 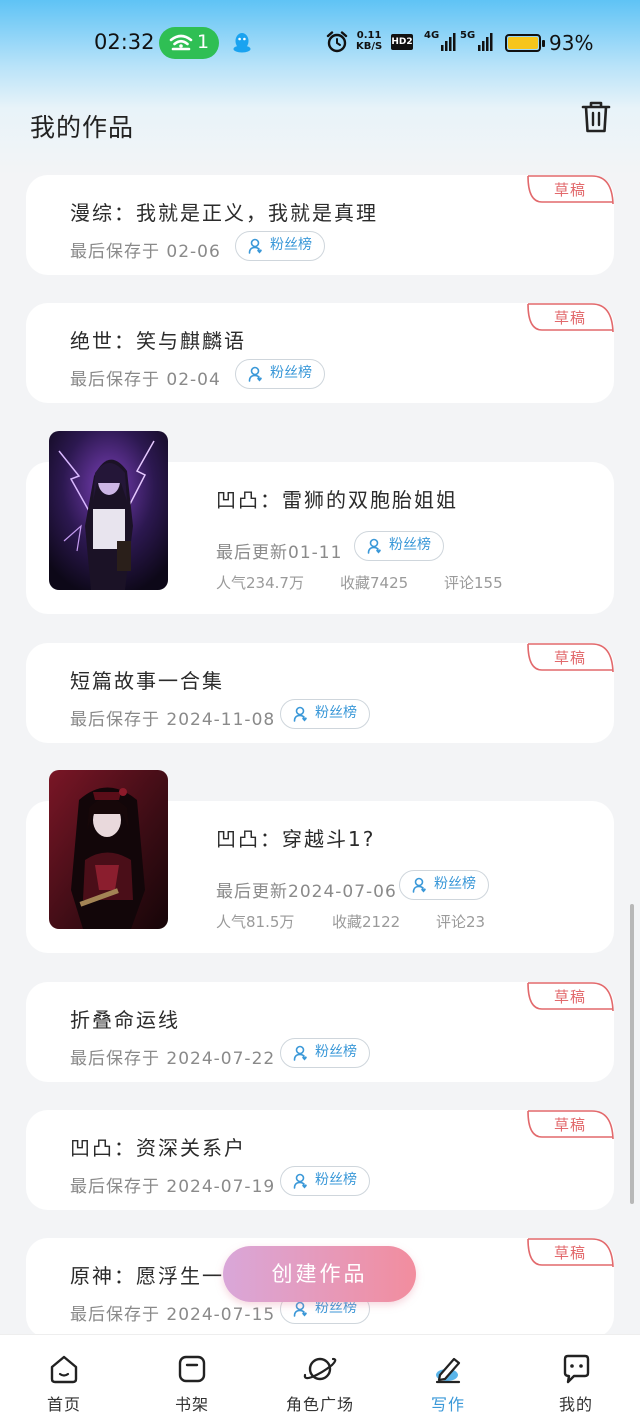 What do you see at coordinates (82, 127) in the screenshot?
I see `page-title: 我的作品` at bounding box center [82, 127].